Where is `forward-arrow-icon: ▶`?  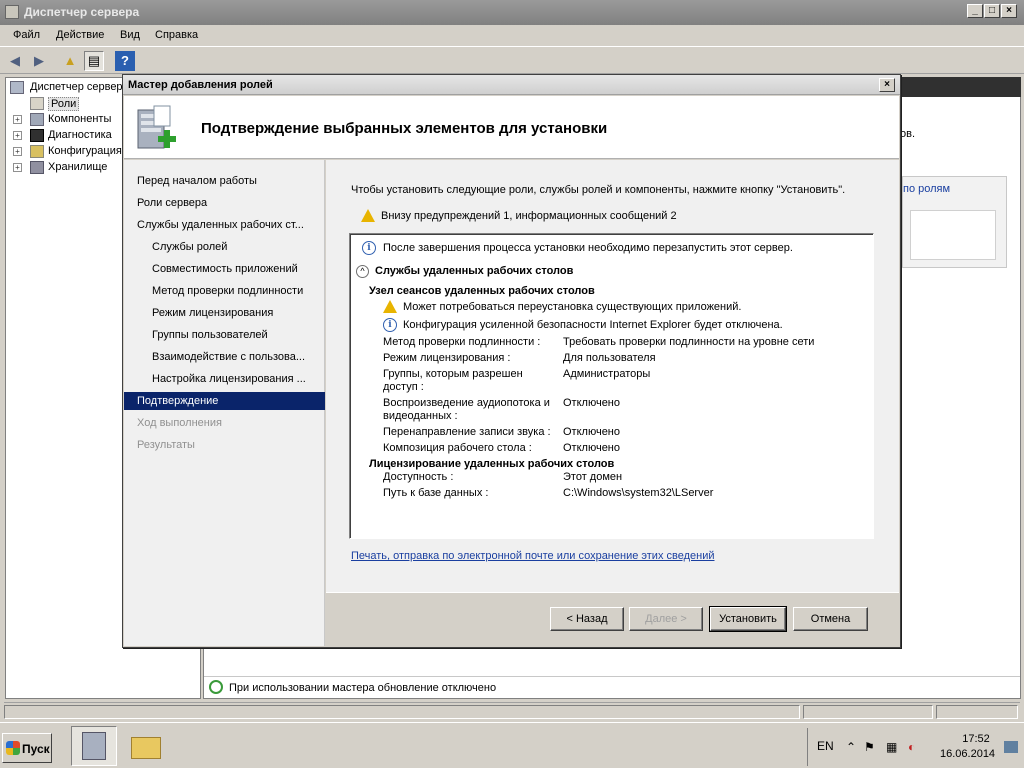
forward-arrow-icon: ▶ is located at coordinates (39, 61).